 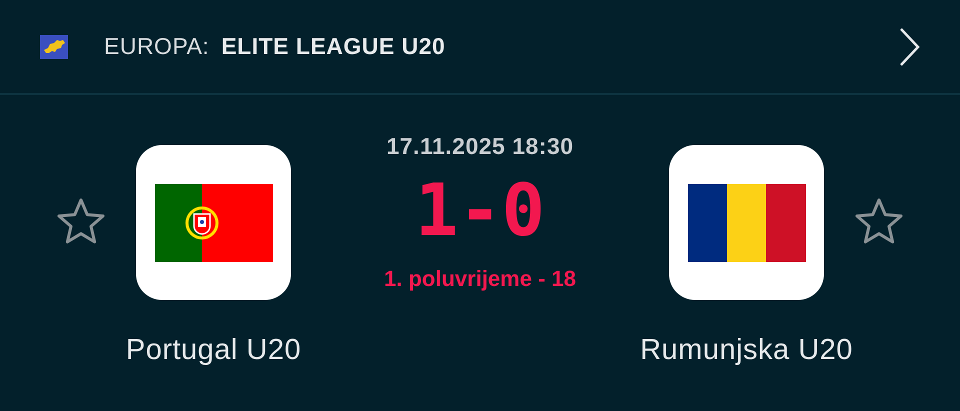 What do you see at coordinates (157, 46) in the screenshot?
I see `region-label: EUROPA:` at bounding box center [157, 46].